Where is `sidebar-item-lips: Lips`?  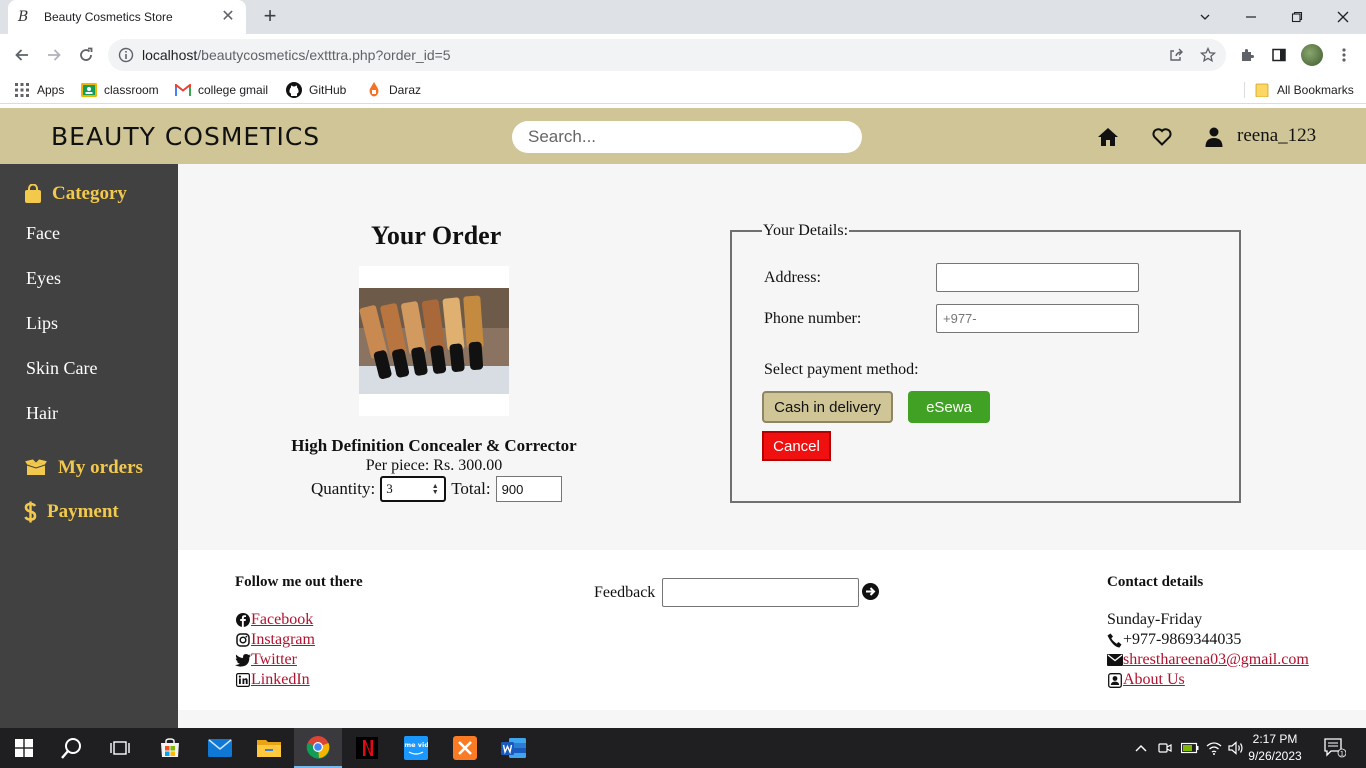 sidebar-item-lips: Lips is located at coordinates (42, 323).